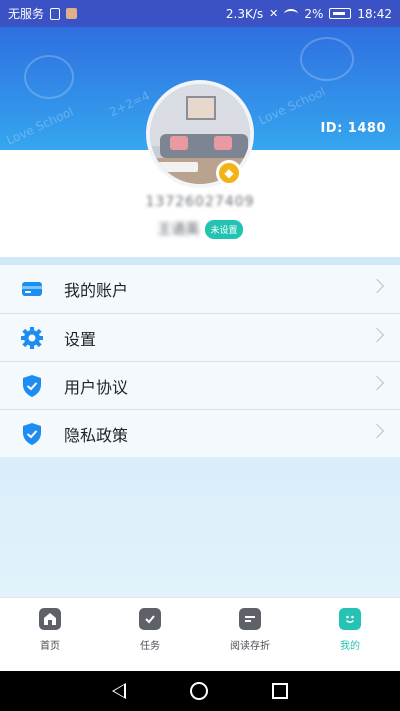 Image resolution: width=400 pixels, height=711 pixels. I want to click on app-notification-icon, so click(72, 13).